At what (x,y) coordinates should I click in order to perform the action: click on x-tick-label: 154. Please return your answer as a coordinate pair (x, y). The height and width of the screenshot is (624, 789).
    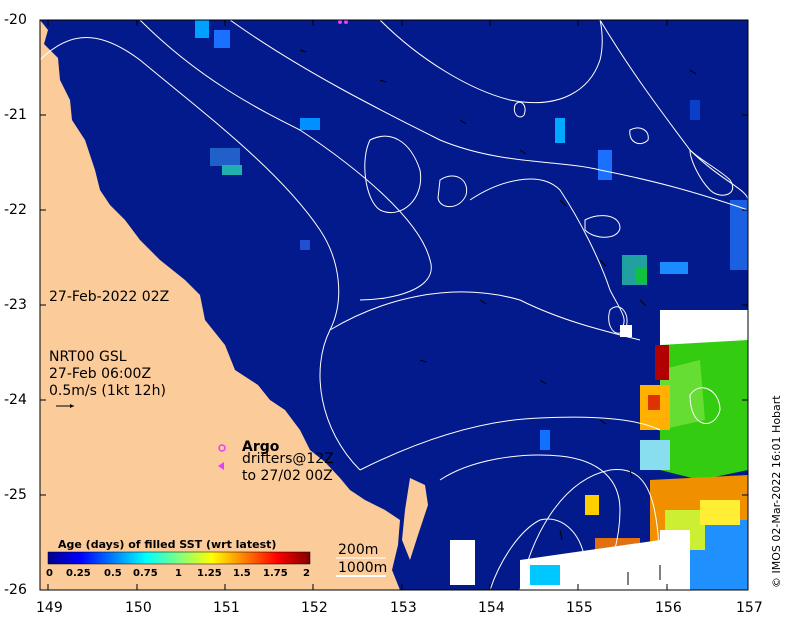
    Looking at the image, I should click on (491, 608).